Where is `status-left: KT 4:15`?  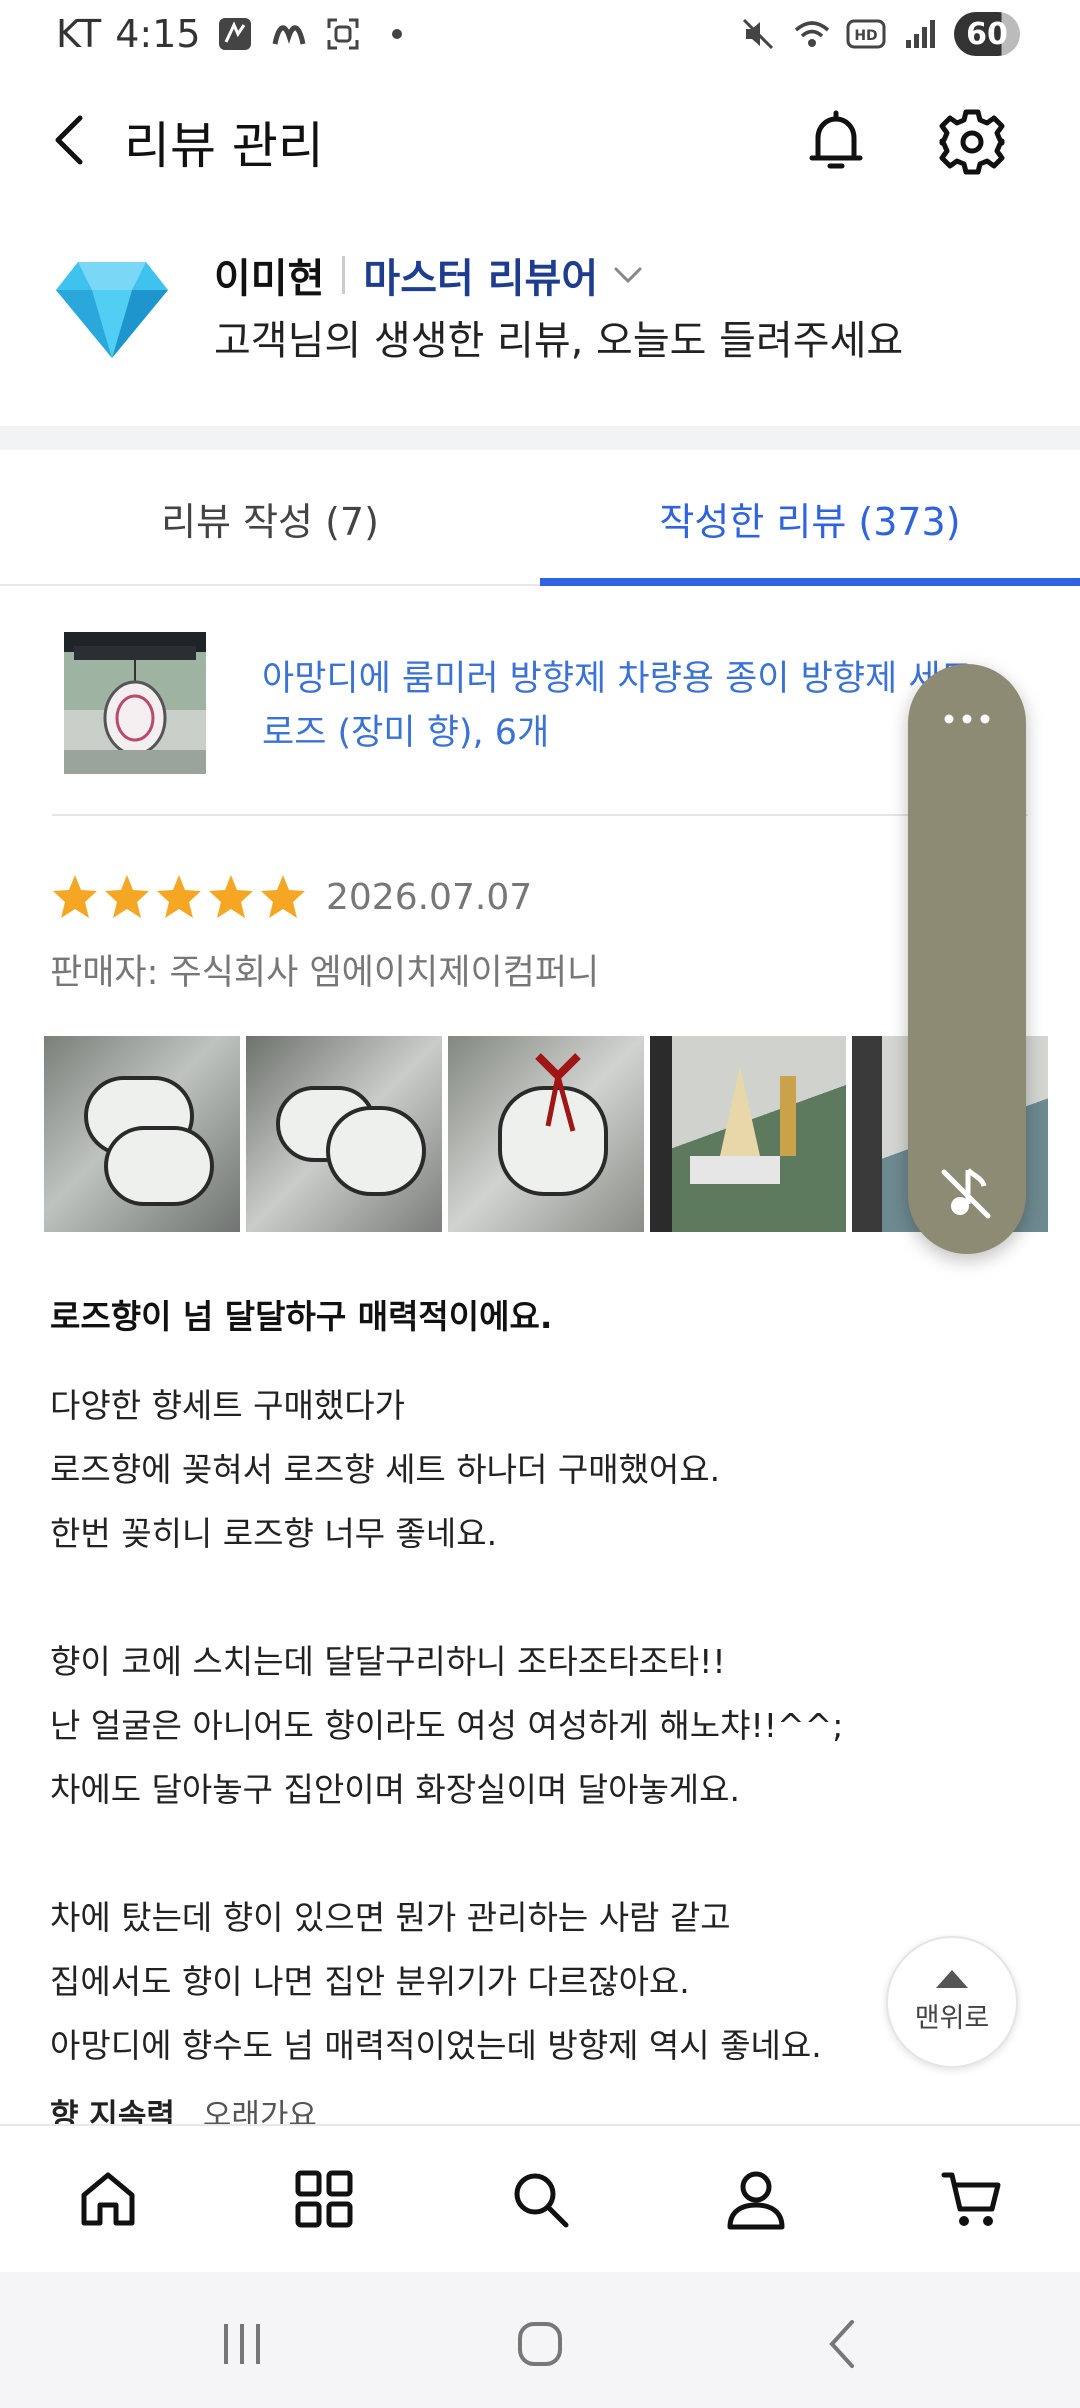
status-left: KT 4:15 is located at coordinates (236, 34).